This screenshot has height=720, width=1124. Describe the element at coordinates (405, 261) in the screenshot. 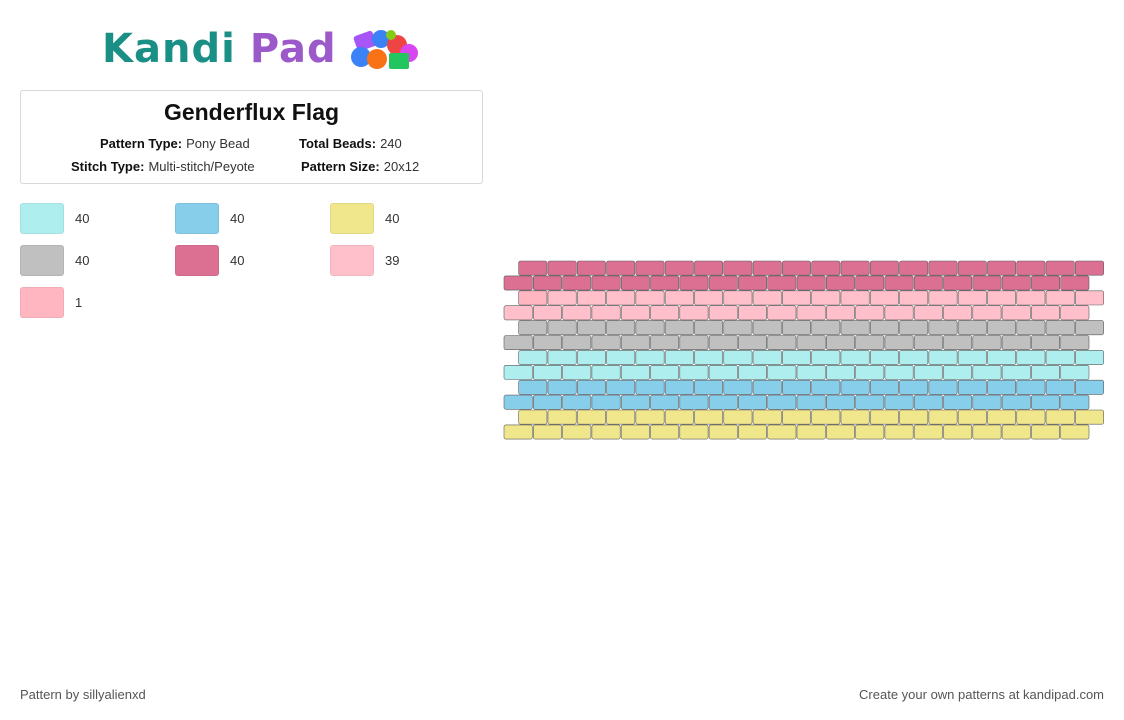

I see `legend-item: 39` at that location.